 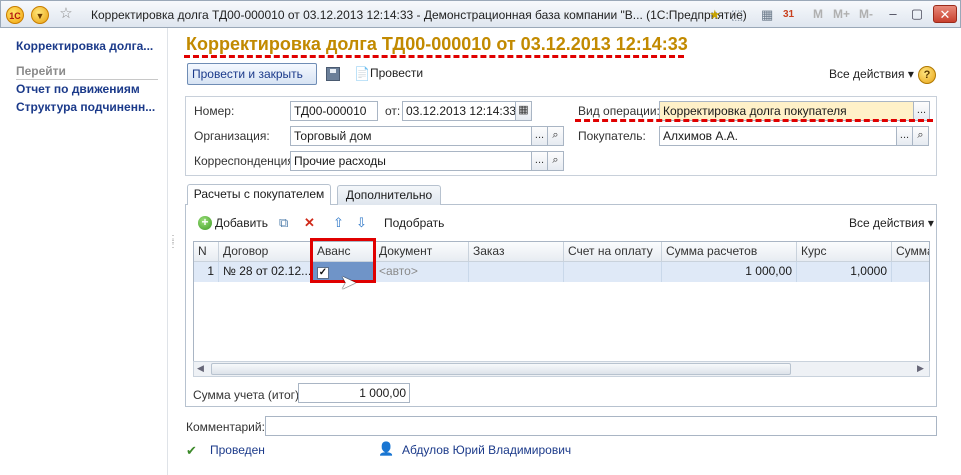 What do you see at coordinates (334, 111) in the screenshot?
I see `number-field: ТД00-000010` at bounding box center [334, 111].